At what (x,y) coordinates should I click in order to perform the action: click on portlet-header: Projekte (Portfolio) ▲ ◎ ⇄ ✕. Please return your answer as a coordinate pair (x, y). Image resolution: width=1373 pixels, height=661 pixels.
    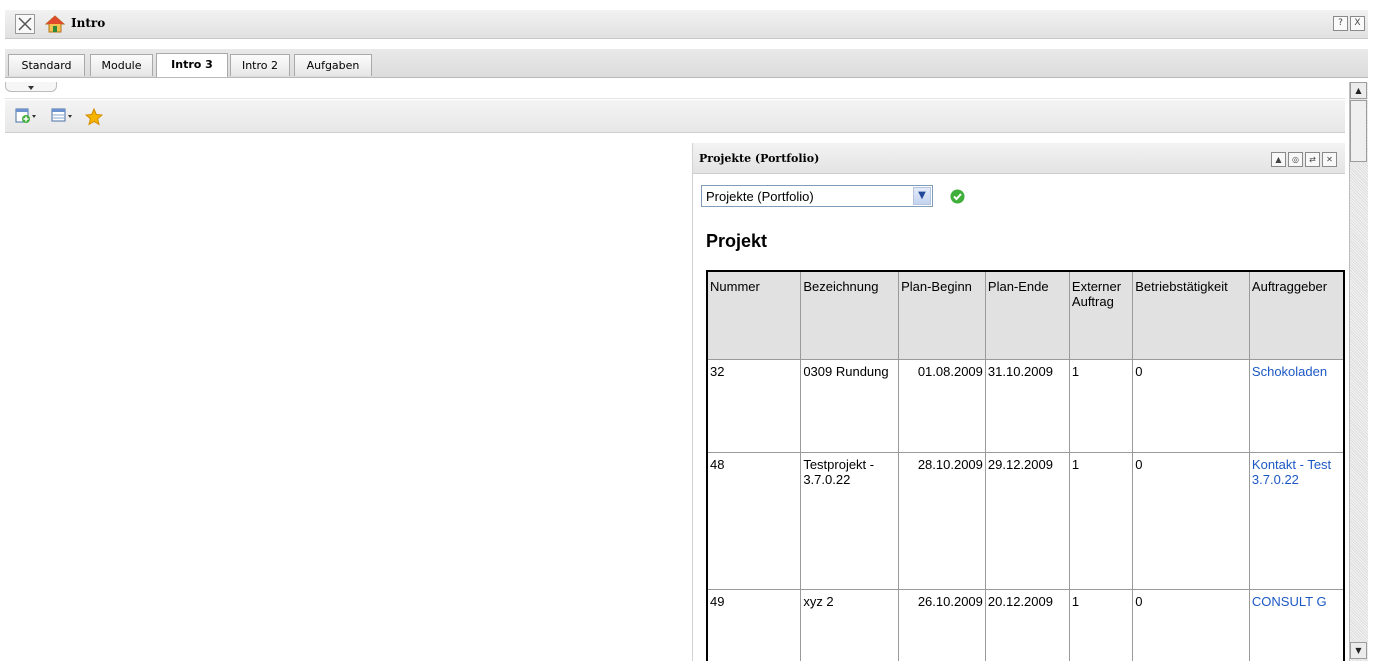
    Looking at the image, I should click on (1019, 158).